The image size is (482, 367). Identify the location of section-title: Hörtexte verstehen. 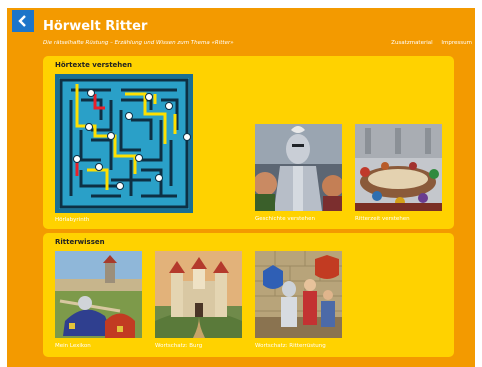
(93, 65).